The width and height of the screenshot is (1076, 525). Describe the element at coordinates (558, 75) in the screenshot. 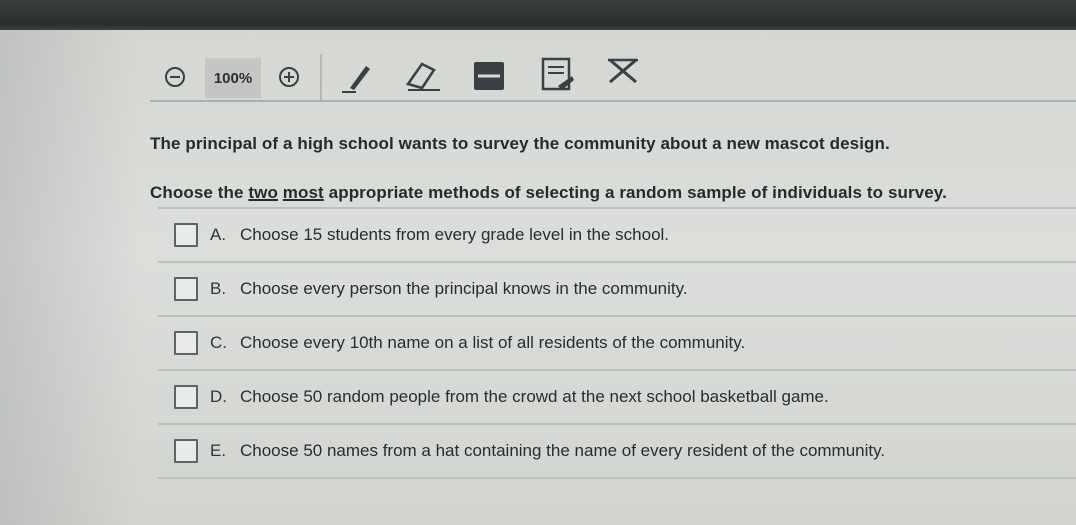

I see `note-icon` at that location.